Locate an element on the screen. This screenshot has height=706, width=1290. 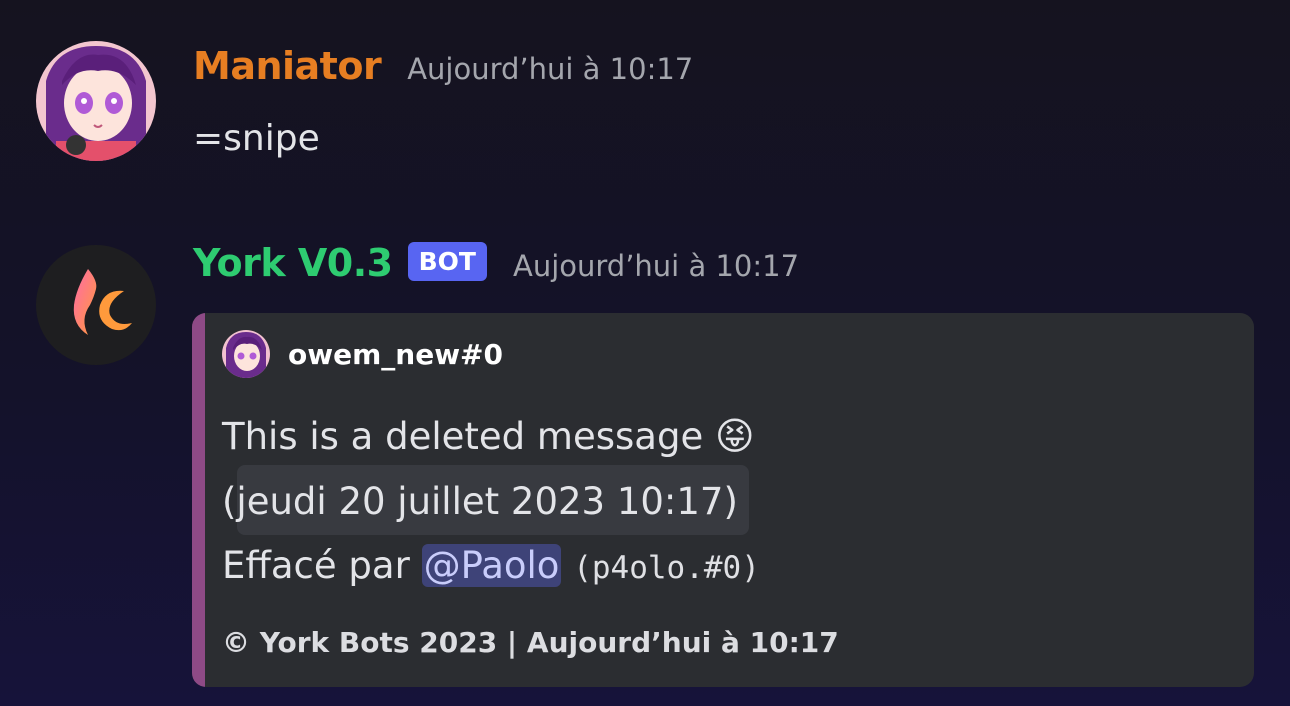
message-header-york: York V0.3 BOT Aujourd’hui à 10:17 is located at coordinates (496, 264).